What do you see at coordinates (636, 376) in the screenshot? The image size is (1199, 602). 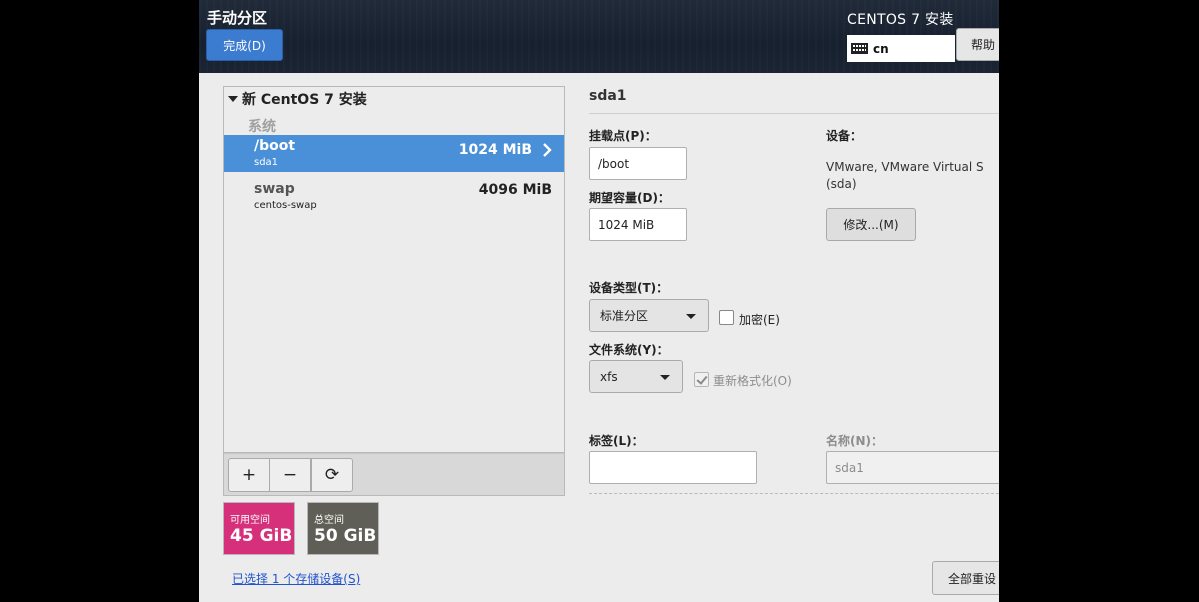 I see `filesystem-select: xfs` at bounding box center [636, 376].